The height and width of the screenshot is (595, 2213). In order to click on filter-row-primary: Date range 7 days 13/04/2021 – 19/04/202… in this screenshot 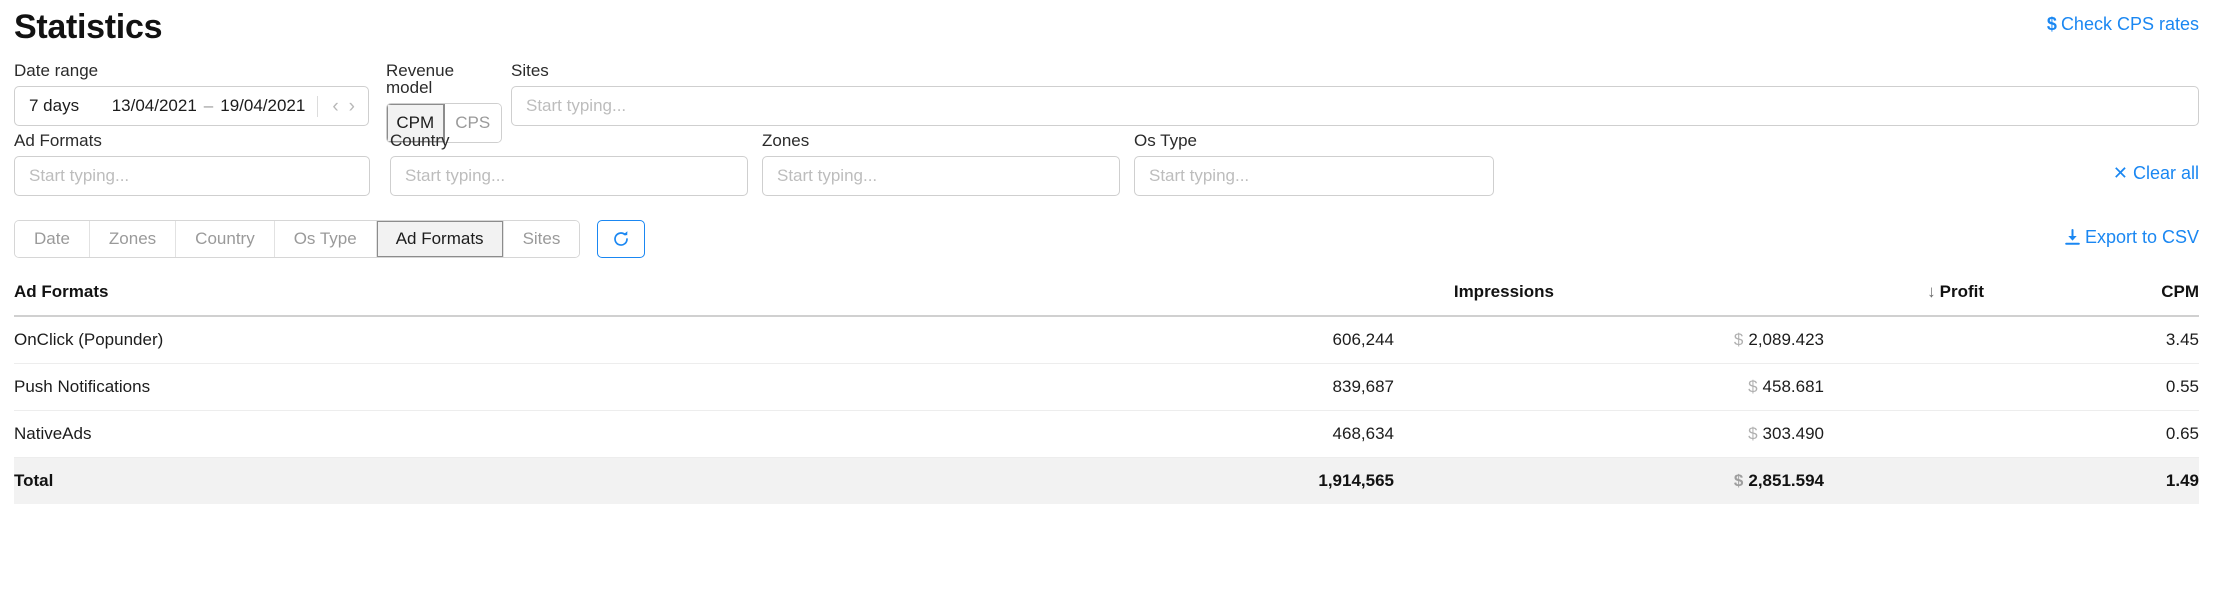, I will do `click(1106, 102)`.